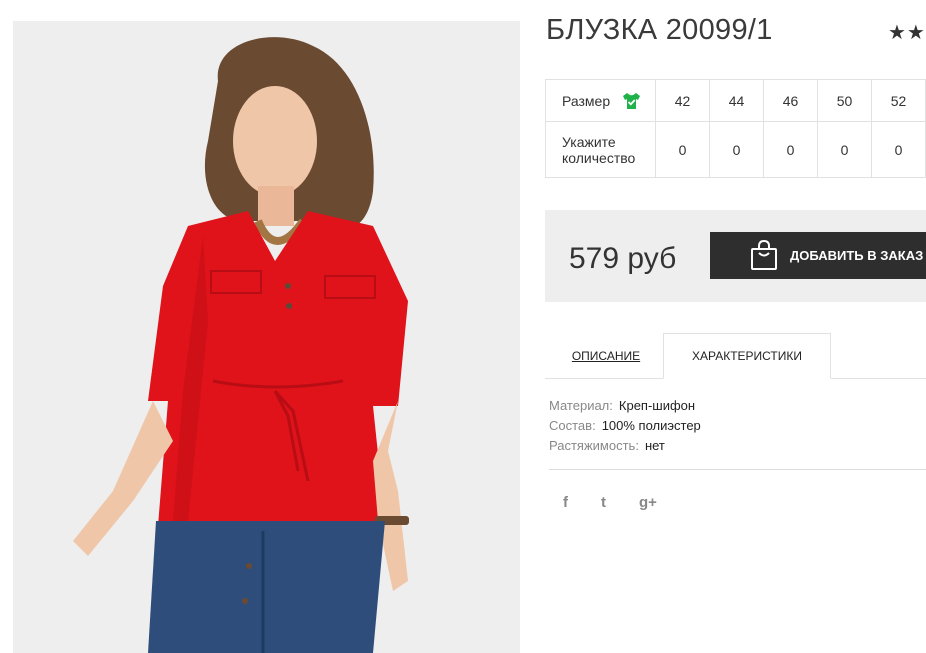 This screenshot has width=926, height=653. I want to click on add-to-order-label: ДОБАВИТЬ В ЗАКАЗ, so click(857, 255).